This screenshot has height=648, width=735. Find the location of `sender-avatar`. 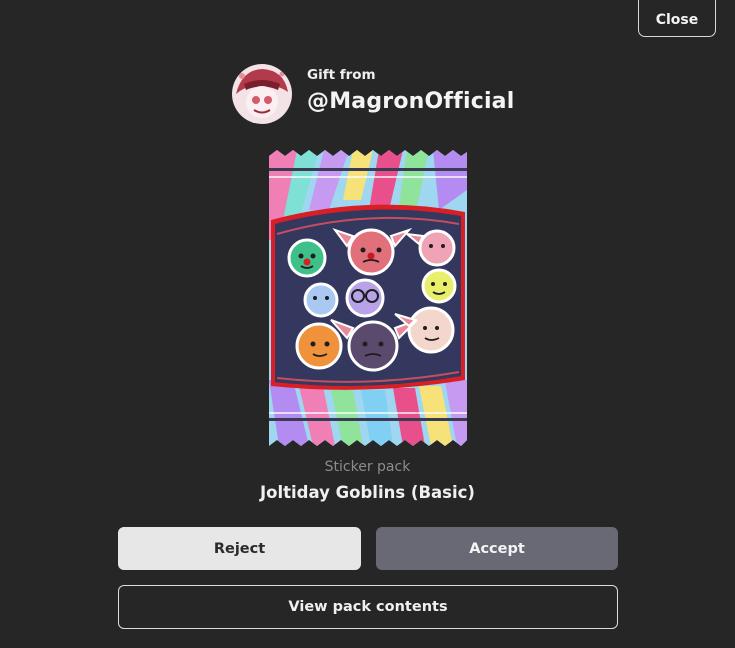

sender-avatar is located at coordinates (262, 94).